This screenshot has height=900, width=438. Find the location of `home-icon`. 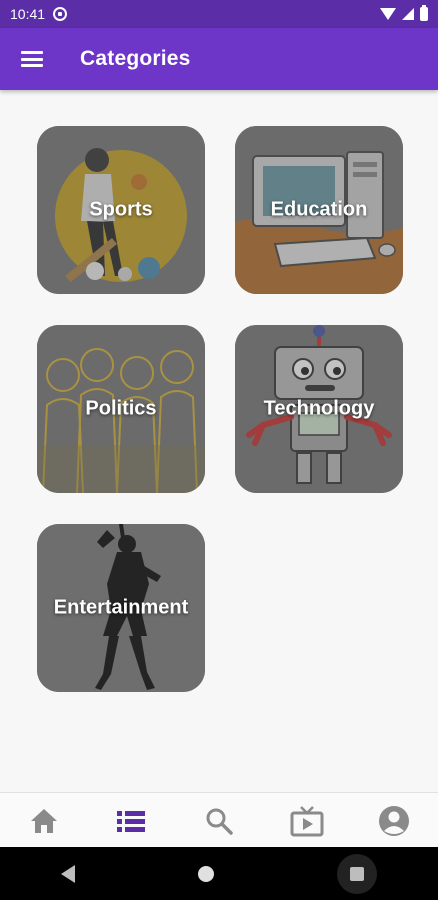

home-icon is located at coordinates (43, 820).